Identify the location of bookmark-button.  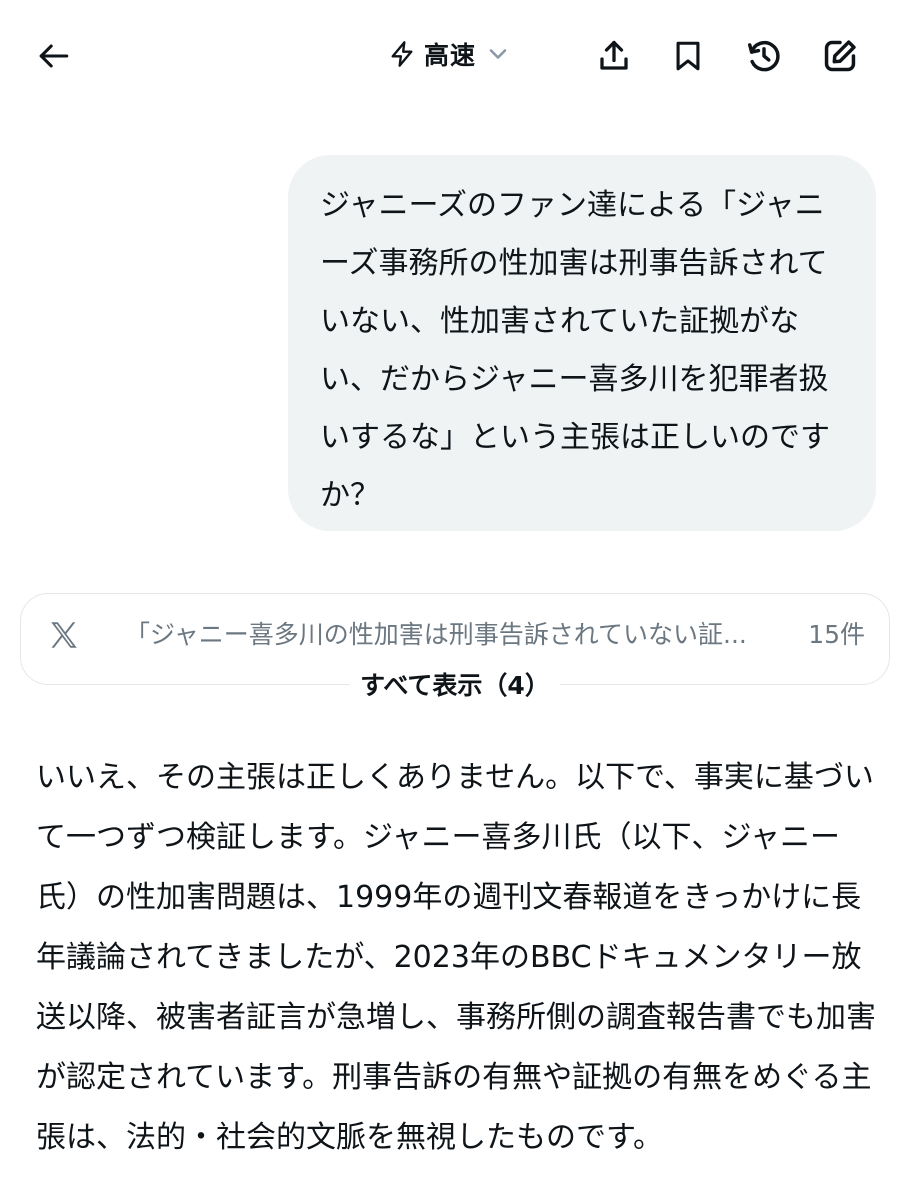
(688, 56).